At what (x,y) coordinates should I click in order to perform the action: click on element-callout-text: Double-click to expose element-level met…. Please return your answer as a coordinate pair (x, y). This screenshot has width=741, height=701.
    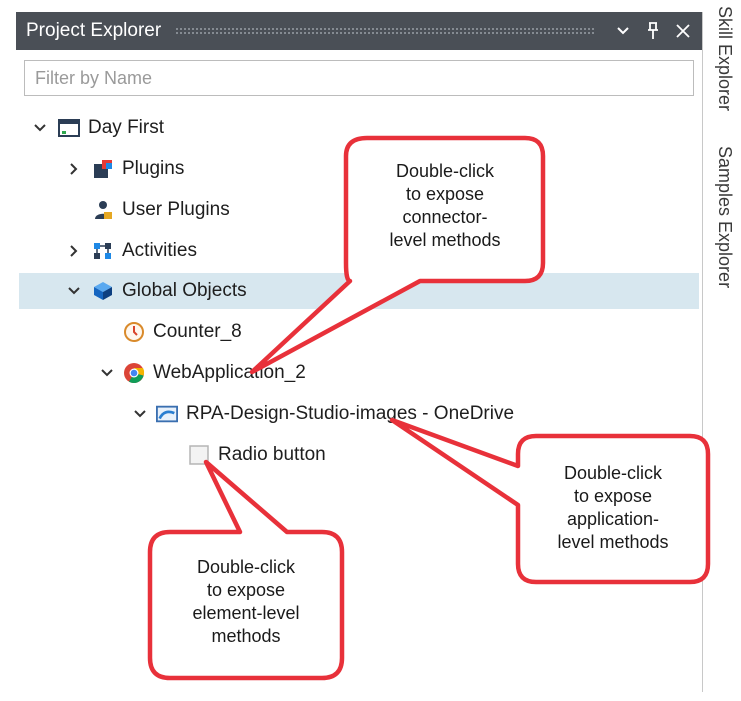
    Looking at the image, I should click on (246, 602).